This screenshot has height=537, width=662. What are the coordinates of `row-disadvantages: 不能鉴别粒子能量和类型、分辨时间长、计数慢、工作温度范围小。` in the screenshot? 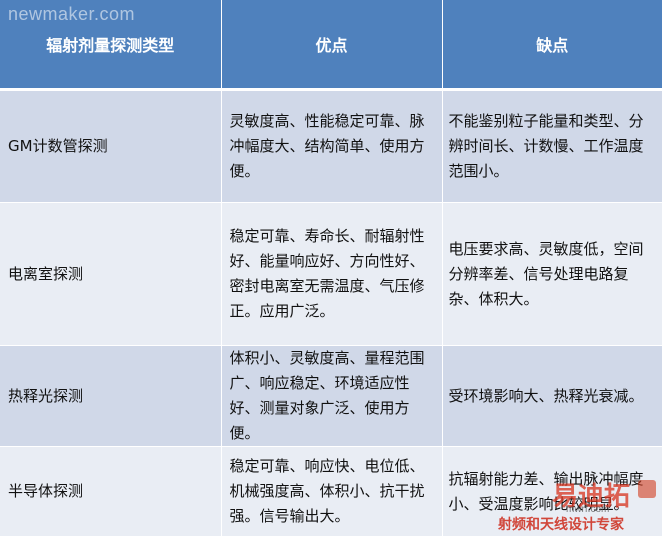 It's located at (552, 146).